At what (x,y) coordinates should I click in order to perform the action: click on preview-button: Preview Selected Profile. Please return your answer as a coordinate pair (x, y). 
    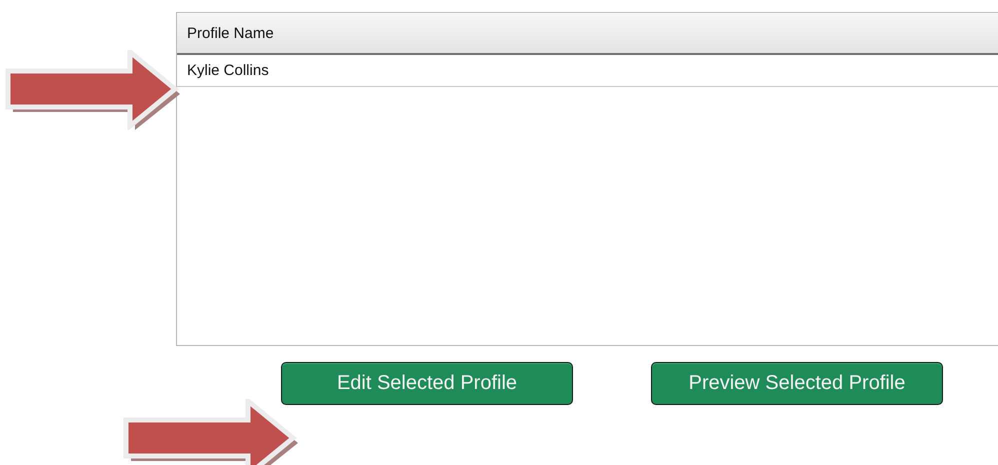
    Looking at the image, I should click on (797, 383).